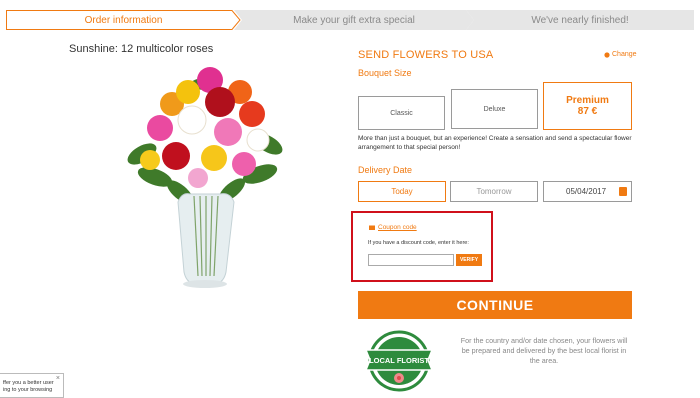  What do you see at coordinates (624, 54) in the screenshot?
I see `change-label: Change` at bounding box center [624, 54].